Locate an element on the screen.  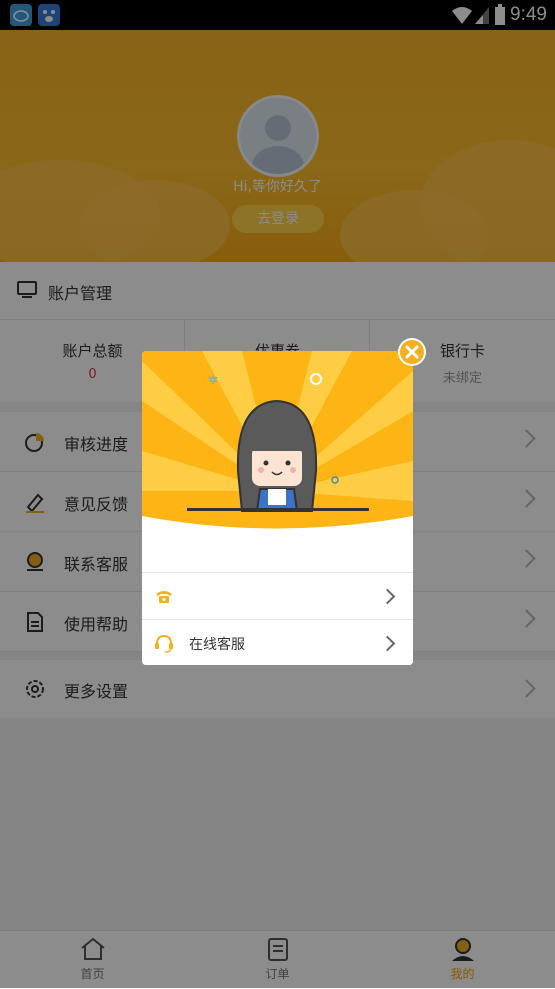
close-dialog-button is located at coordinates (412, 352).